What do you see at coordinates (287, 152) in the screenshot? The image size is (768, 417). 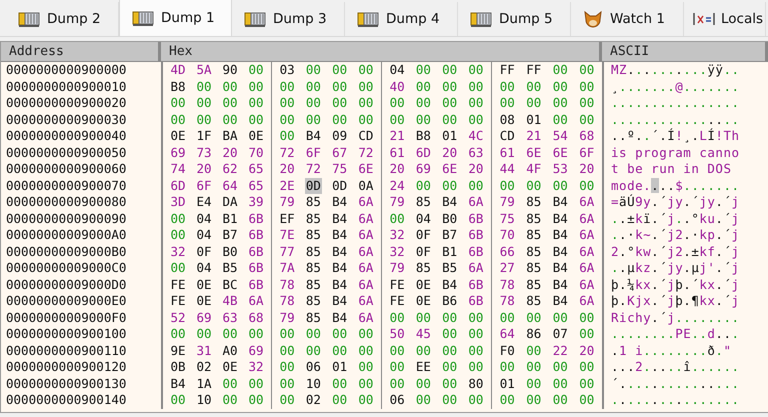 I see `hex-byte: 72` at bounding box center [287, 152].